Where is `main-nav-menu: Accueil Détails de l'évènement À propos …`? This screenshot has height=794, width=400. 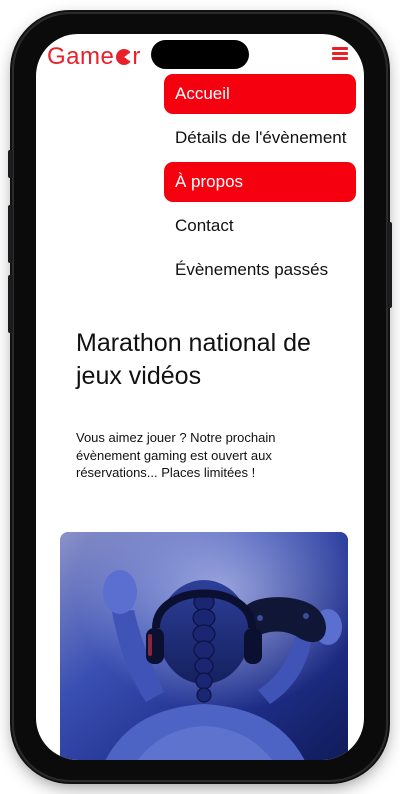
main-nav-menu: Accueil Détails de l'évènement À propos … is located at coordinates (260, 184).